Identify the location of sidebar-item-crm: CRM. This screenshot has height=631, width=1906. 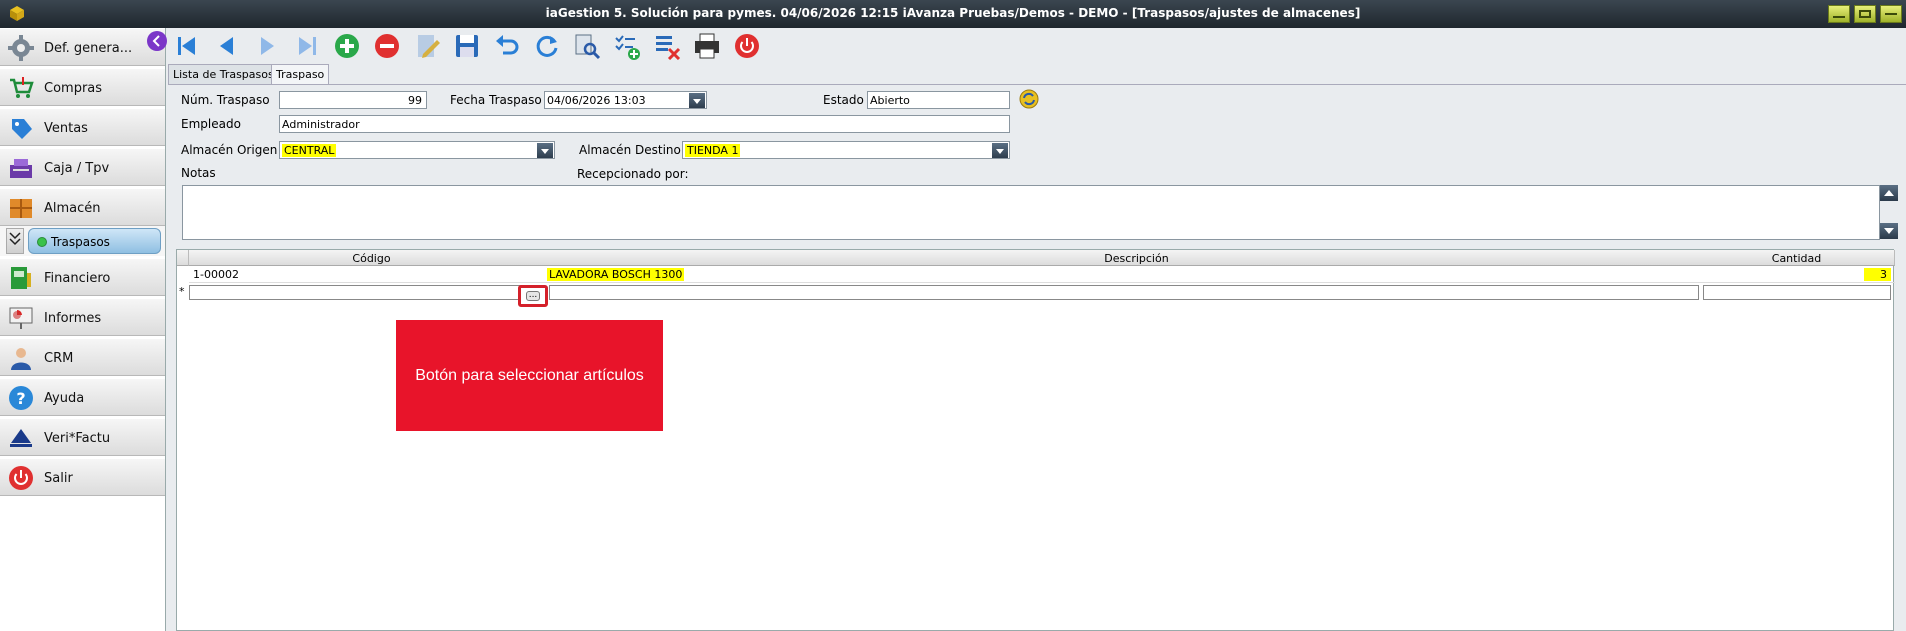
(82, 357).